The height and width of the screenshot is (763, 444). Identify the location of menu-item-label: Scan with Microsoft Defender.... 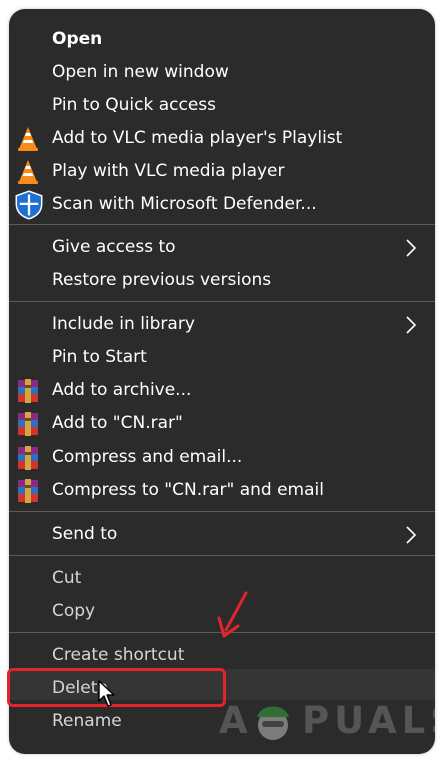
(184, 204).